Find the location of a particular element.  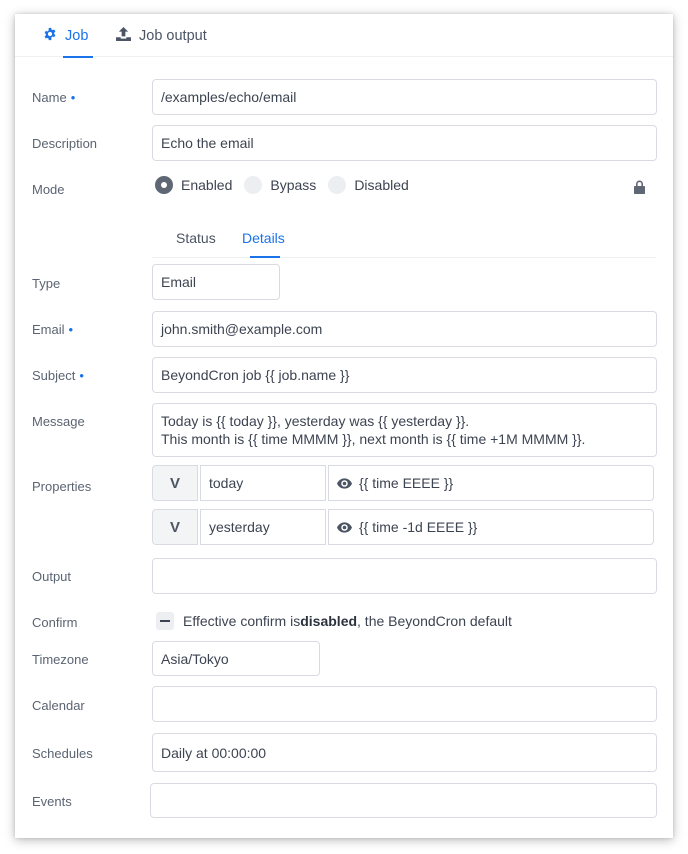

email-label: Email • is located at coordinates (52, 329).